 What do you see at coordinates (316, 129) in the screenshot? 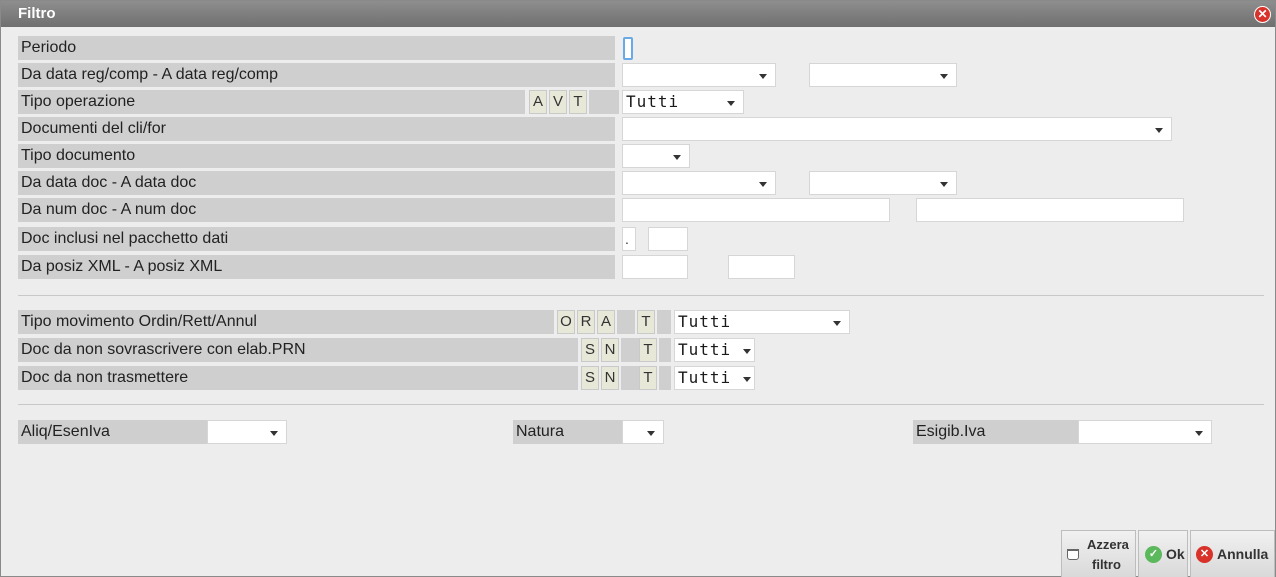
I see `label-documenti-clifor: Documenti del cli/for` at bounding box center [316, 129].